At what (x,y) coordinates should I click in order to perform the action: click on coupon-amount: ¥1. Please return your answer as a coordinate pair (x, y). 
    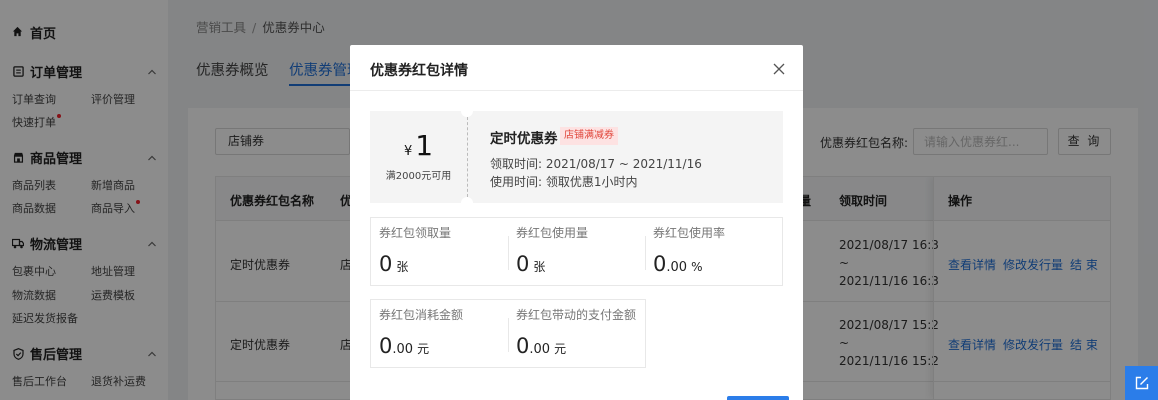
    Looking at the image, I should click on (418, 145).